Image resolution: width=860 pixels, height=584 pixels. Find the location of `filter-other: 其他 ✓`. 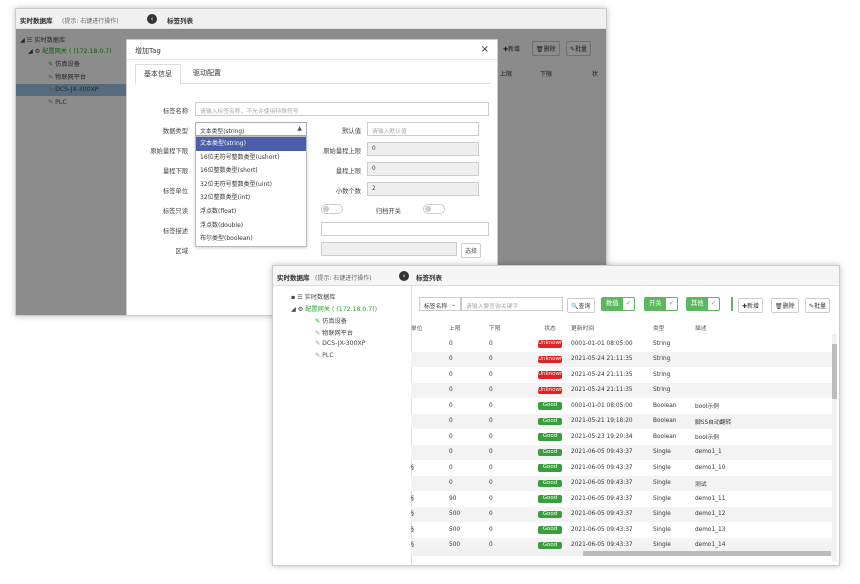

filter-other: 其他 ✓ is located at coordinates (703, 304).